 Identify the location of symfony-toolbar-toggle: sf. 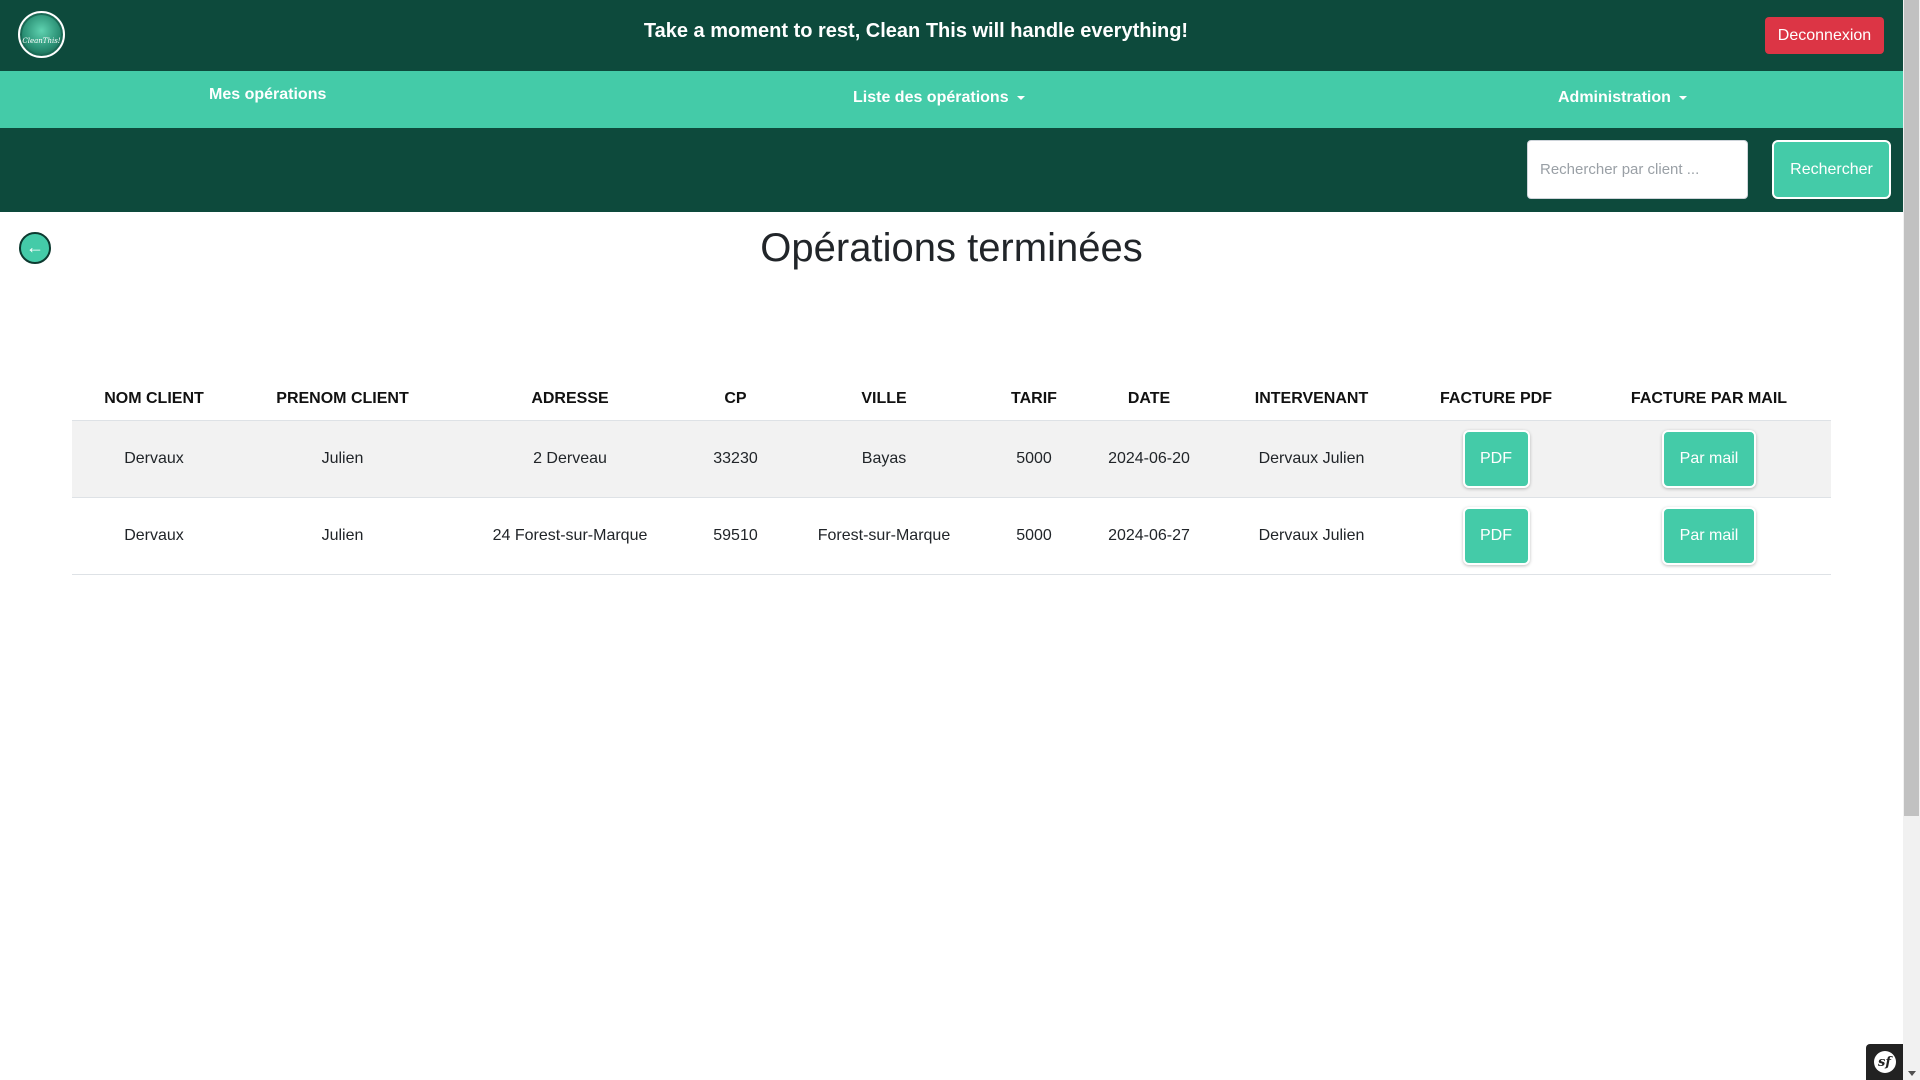
(1884, 1062).